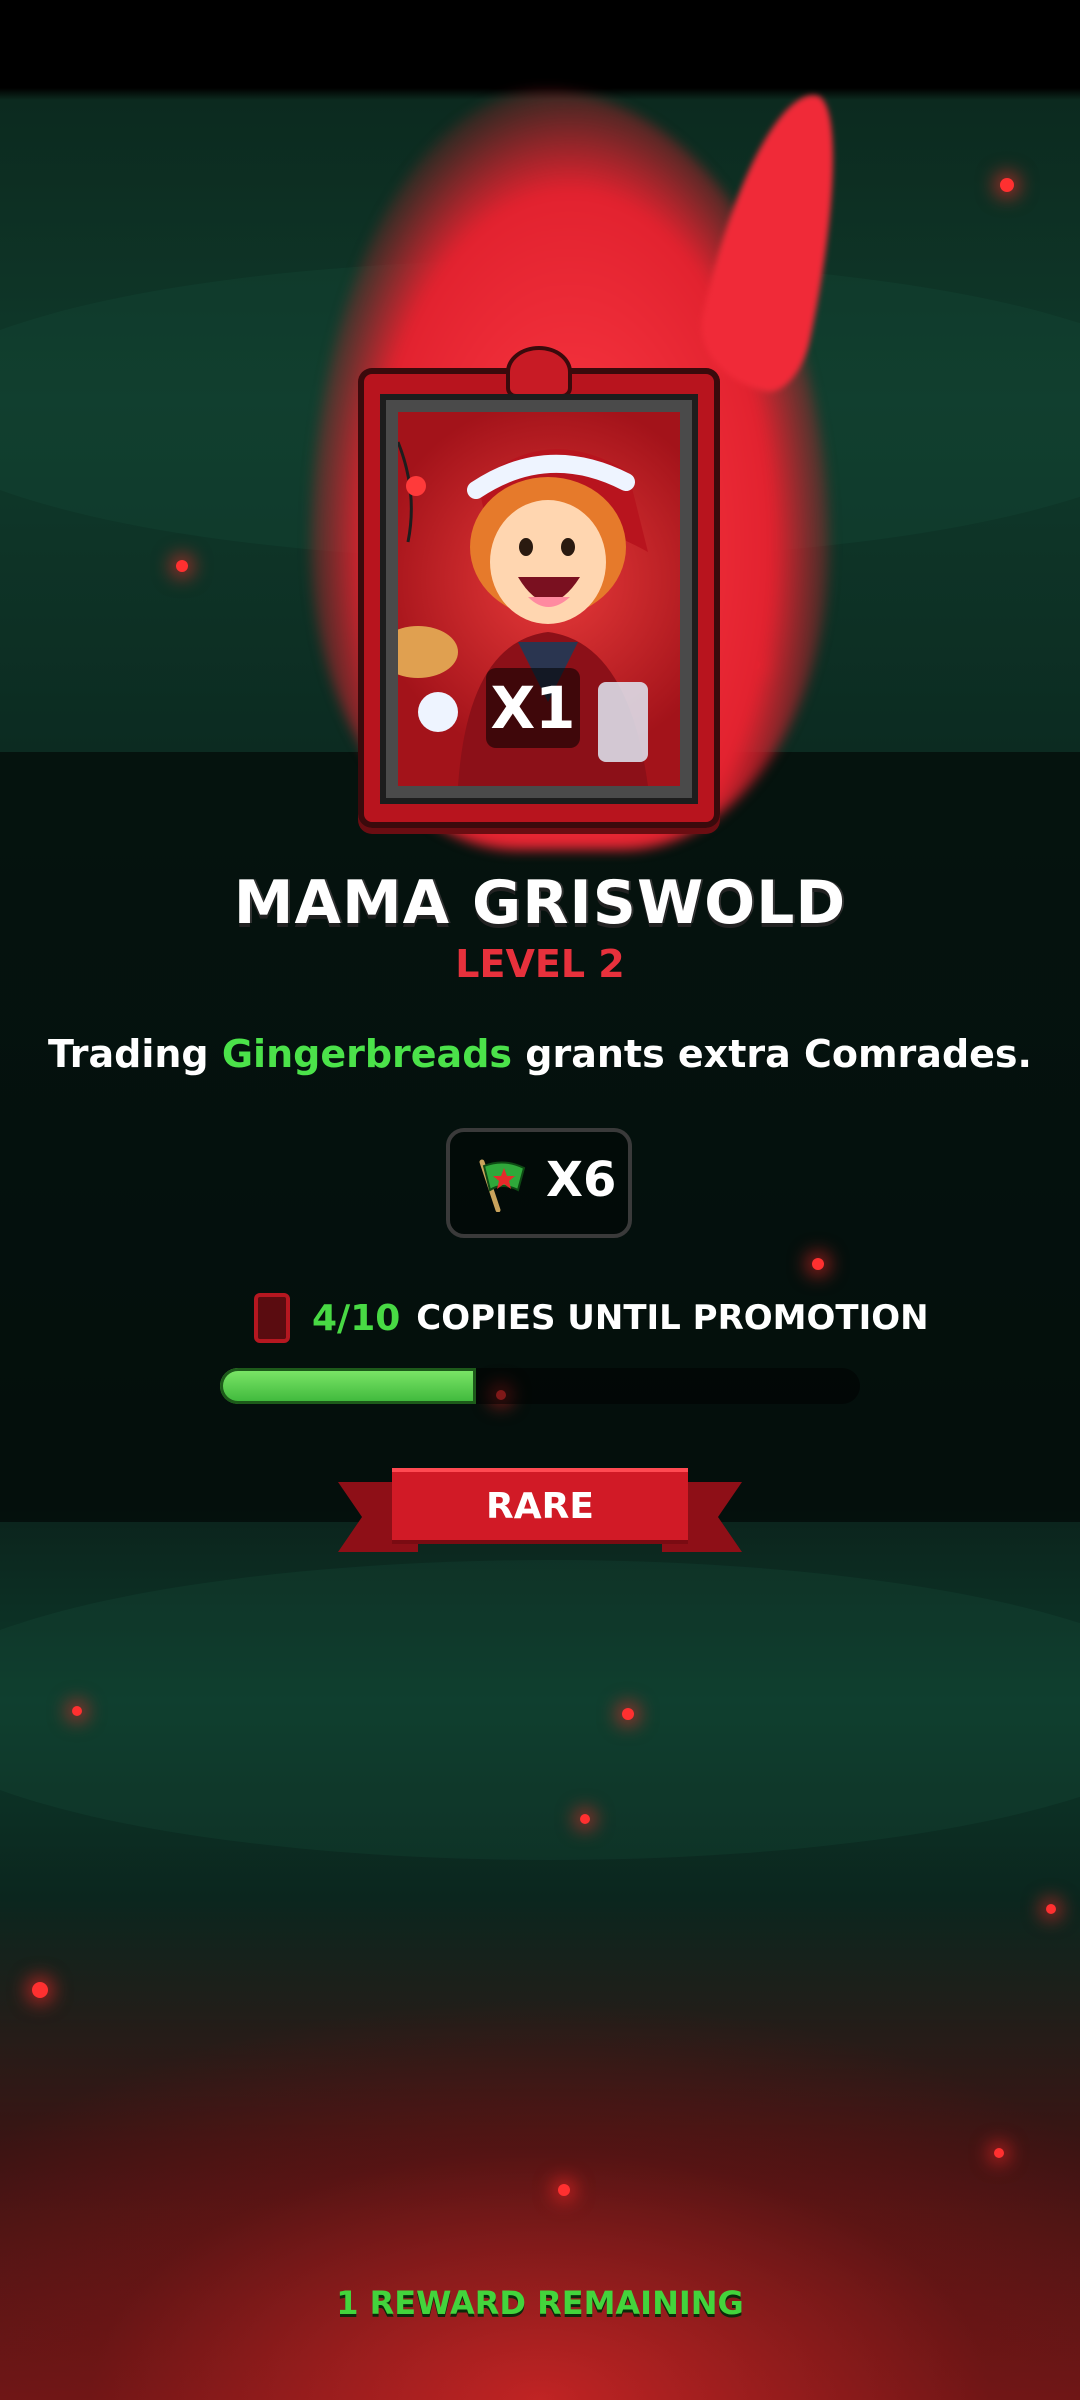 This screenshot has width=1080, height=2400. What do you see at coordinates (772, 1054) in the screenshot?
I see `description-text: grants extra Comrades.` at bounding box center [772, 1054].